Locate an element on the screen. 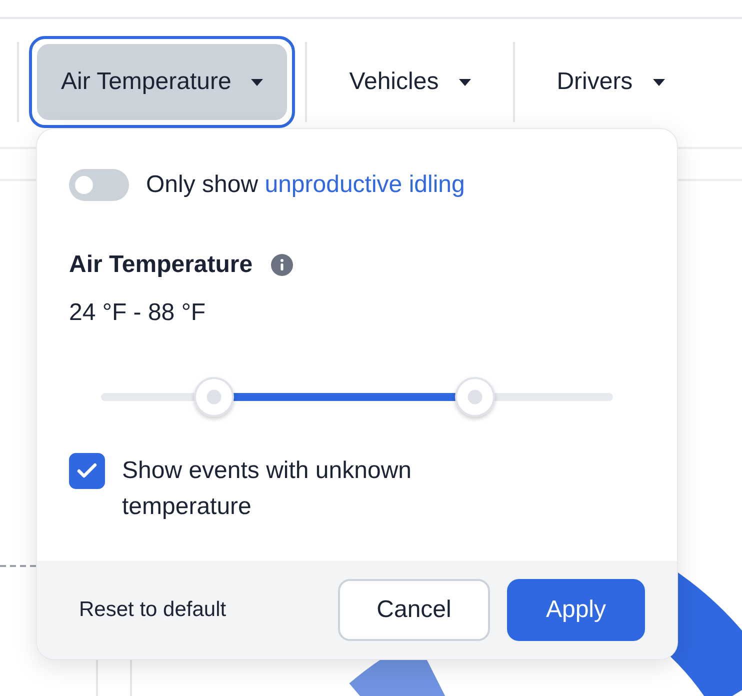 This screenshot has width=742, height=696. toggle-label: Only show unproductive idling is located at coordinates (305, 185).